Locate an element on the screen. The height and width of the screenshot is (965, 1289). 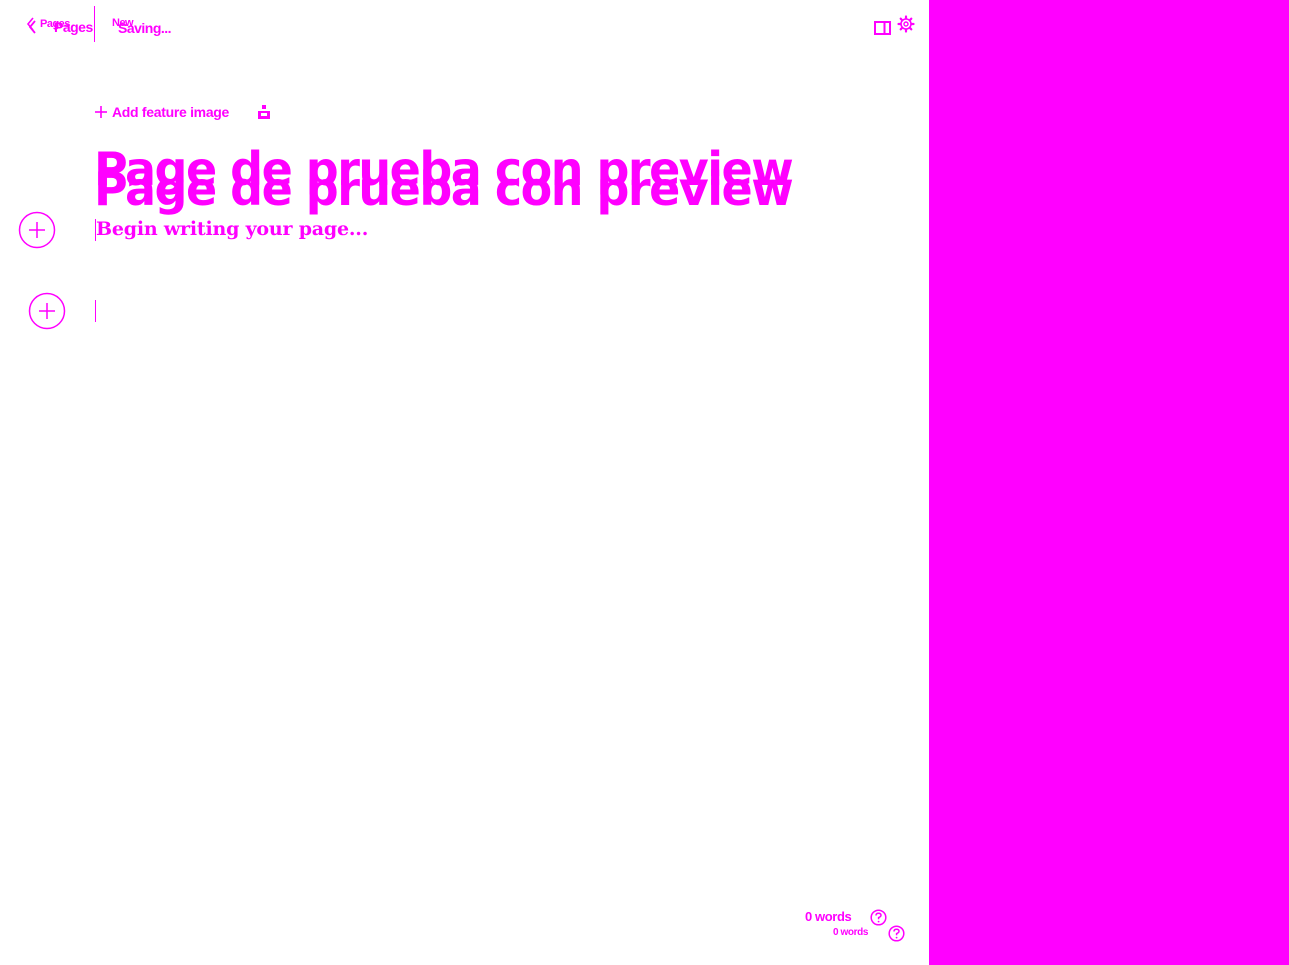
page-title: Page de prueba con preview is located at coordinates (444, 189).